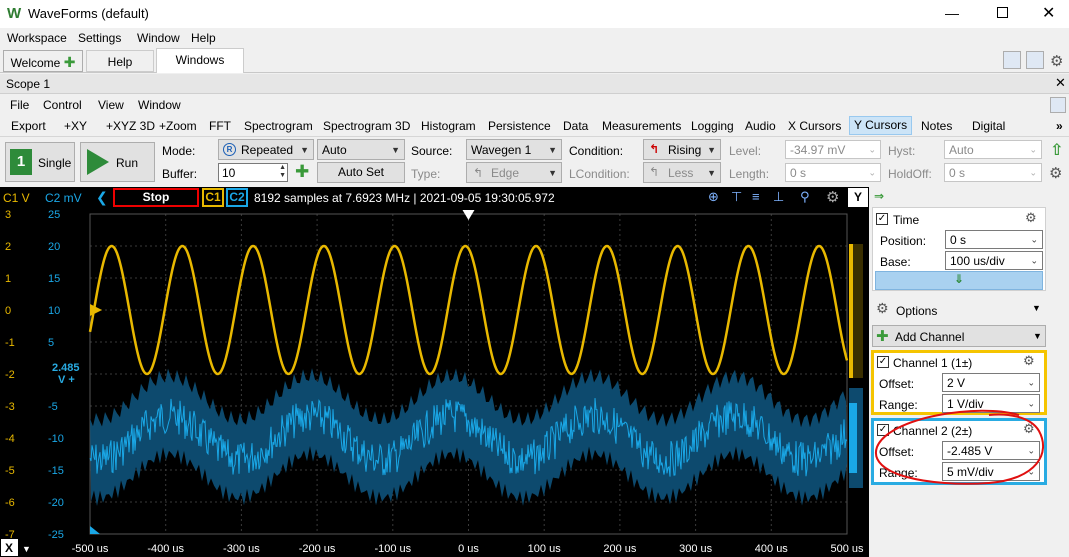 This screenshot has height=557, width=1069. What do you see at coordinates (278, 126) in the screenshot?
I see `tool-spectrogram: Spectrogram` at bounding box center [278, 126].